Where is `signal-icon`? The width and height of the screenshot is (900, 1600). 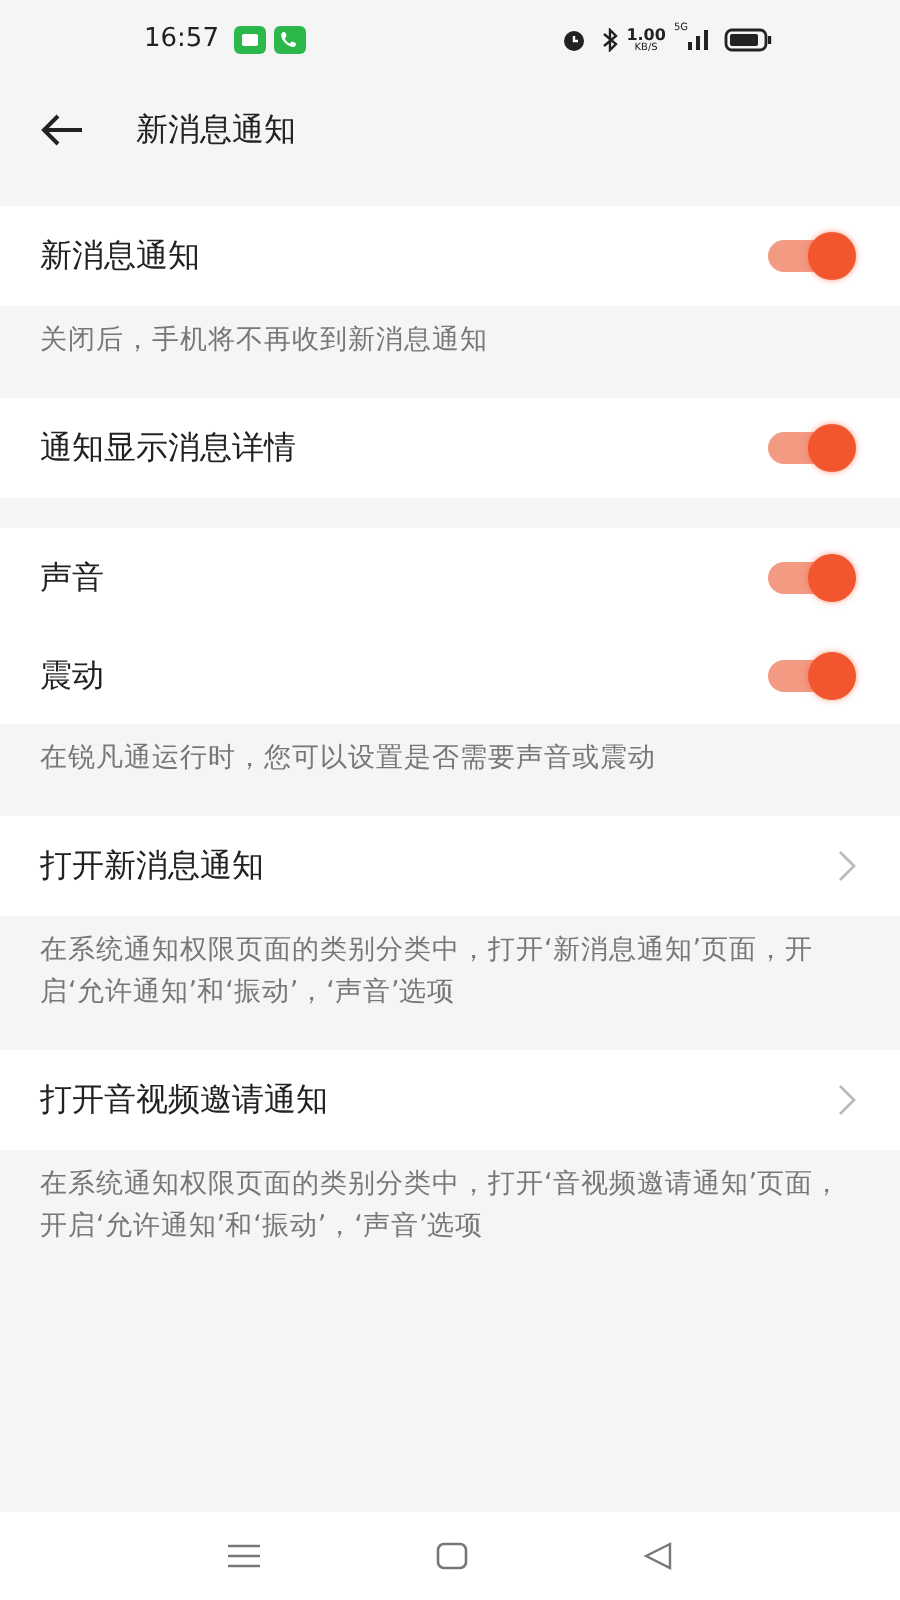 signal-icon is located at coordinates (698, 40).